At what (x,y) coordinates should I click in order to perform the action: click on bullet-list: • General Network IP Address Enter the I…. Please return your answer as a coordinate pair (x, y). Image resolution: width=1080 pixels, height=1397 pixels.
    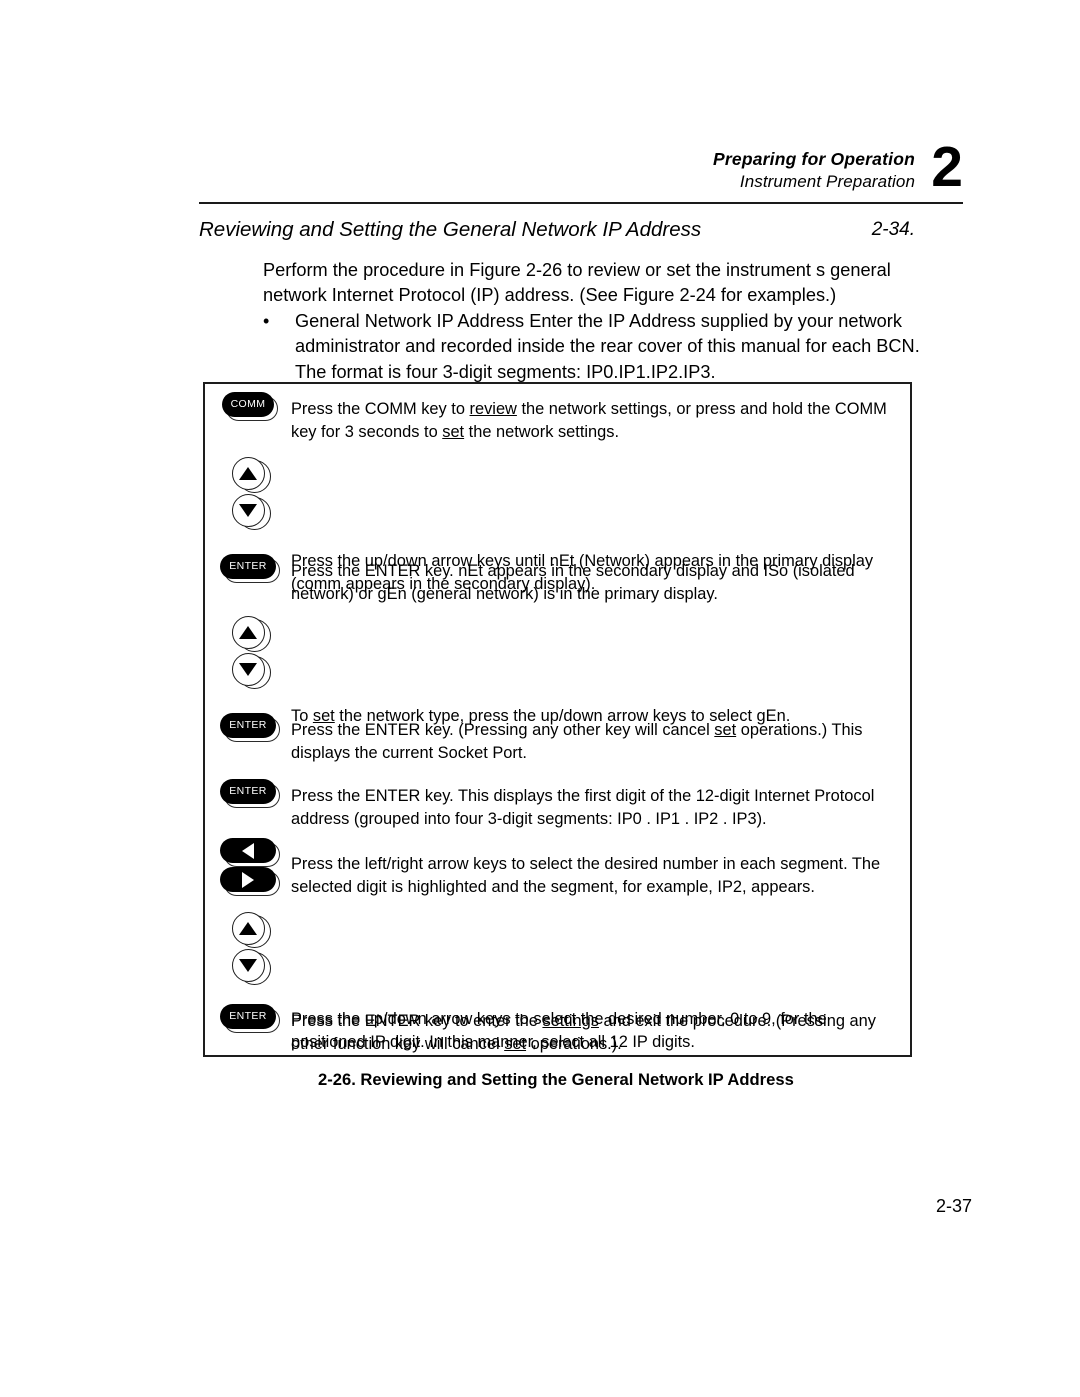
    Looking at the image, I should click on (608, 347).